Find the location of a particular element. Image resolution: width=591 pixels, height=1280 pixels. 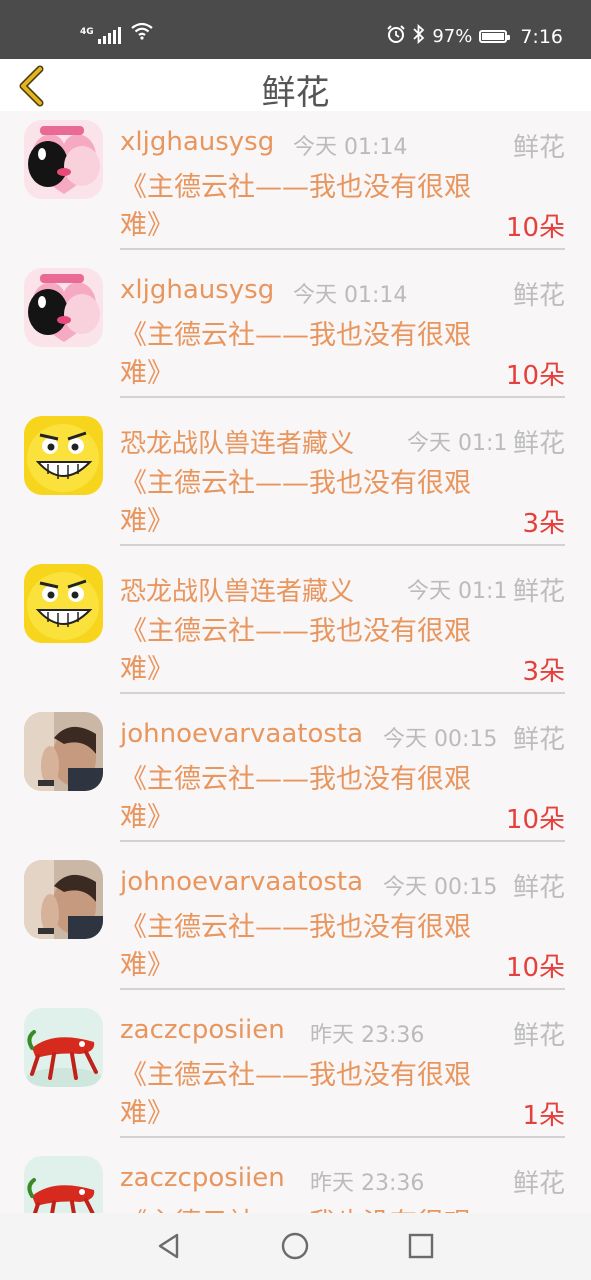

triangle-back-icon is located at coordinates (168, 1246).